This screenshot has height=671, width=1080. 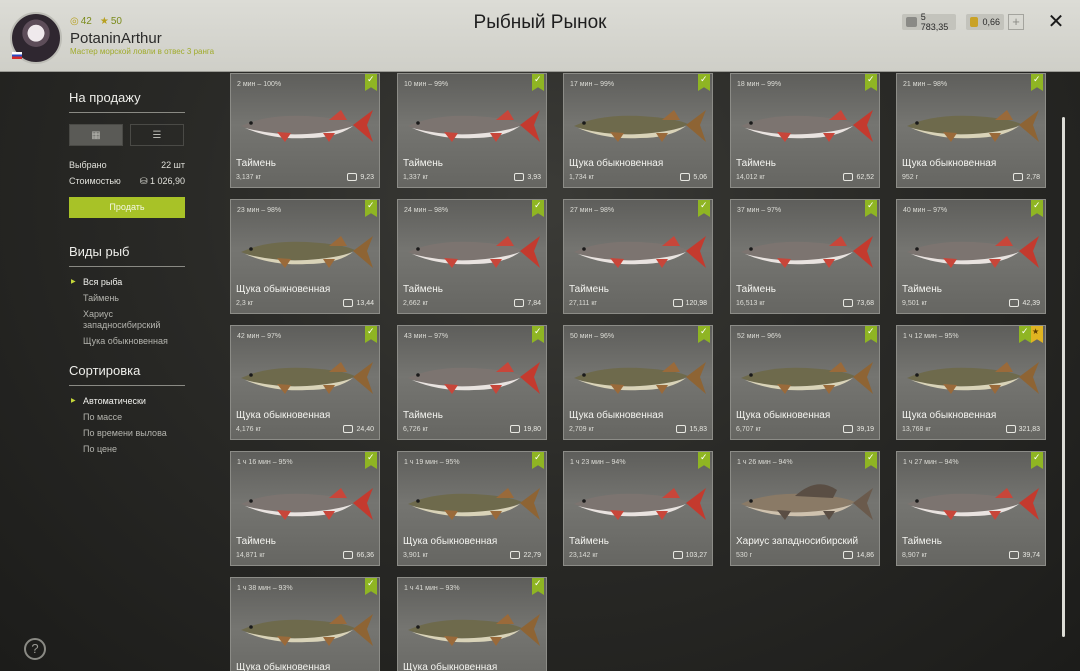 I want to click on sort-title: Сортировка, so click(x=127, y=374).